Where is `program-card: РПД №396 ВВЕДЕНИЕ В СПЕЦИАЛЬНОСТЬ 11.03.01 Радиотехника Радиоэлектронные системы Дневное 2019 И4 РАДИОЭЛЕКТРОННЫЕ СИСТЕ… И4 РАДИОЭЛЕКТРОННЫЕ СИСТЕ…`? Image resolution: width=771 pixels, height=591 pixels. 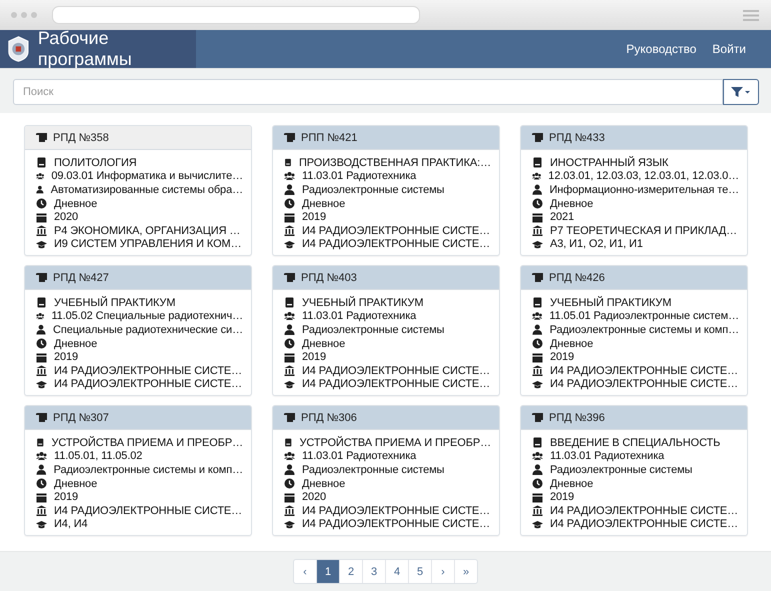 program-card: РПД №396 ВВЕДЕНИЕ В СПЕЦИАЛЬНОСТЬ 11.03.01 Радиотехника Радиоэлектронные системы Дневное 2019 И4 РАДИОЭЛЕКТРОННЫЕ СИСТЕ… И4 РАДИОЭЛЕКТРОННЫЕ СИСТЕ… is located at coordinates (634, 470).